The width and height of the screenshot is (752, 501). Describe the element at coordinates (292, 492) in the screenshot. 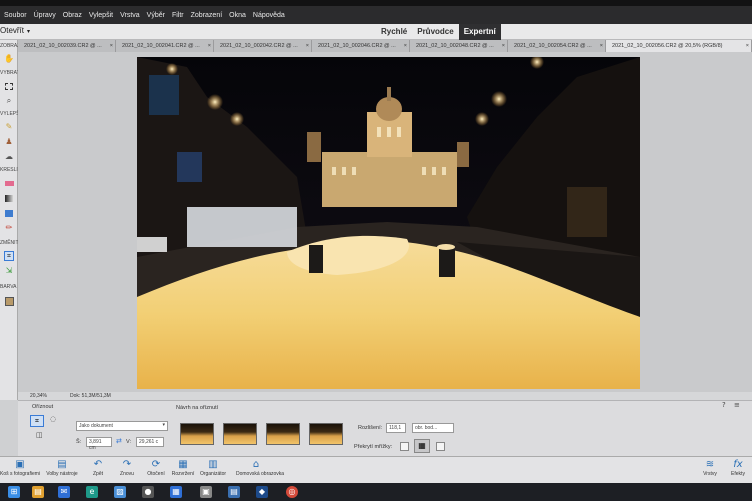

I see `chrome-icon: ◎` at that location.